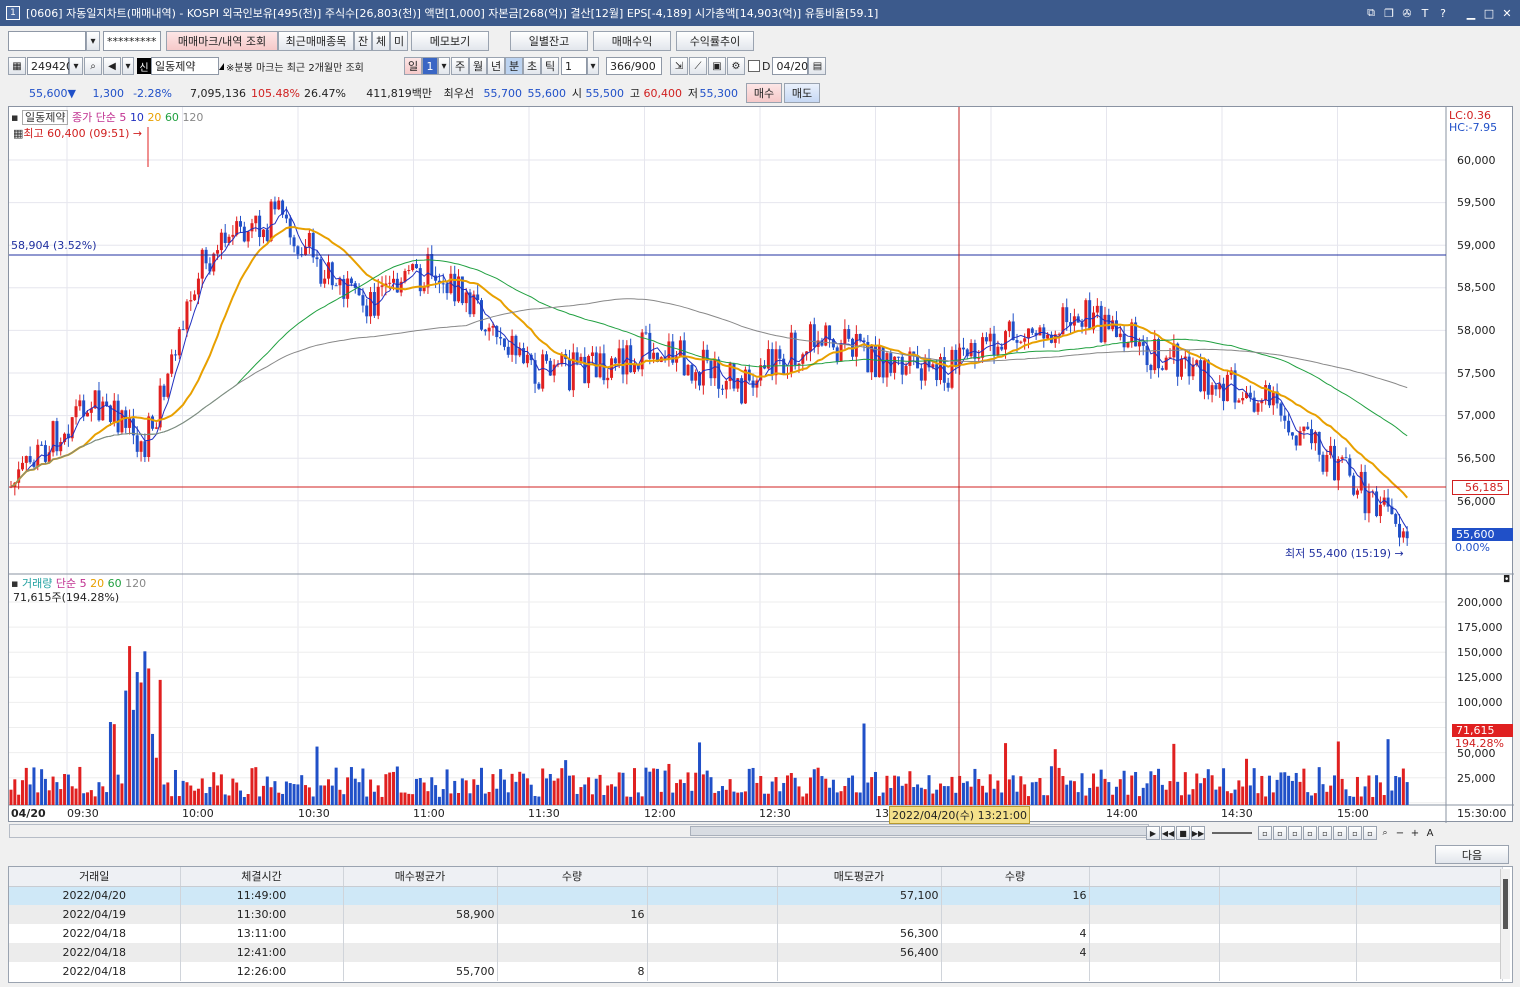  I want to click on interval-input: 1, so click(574, 66).